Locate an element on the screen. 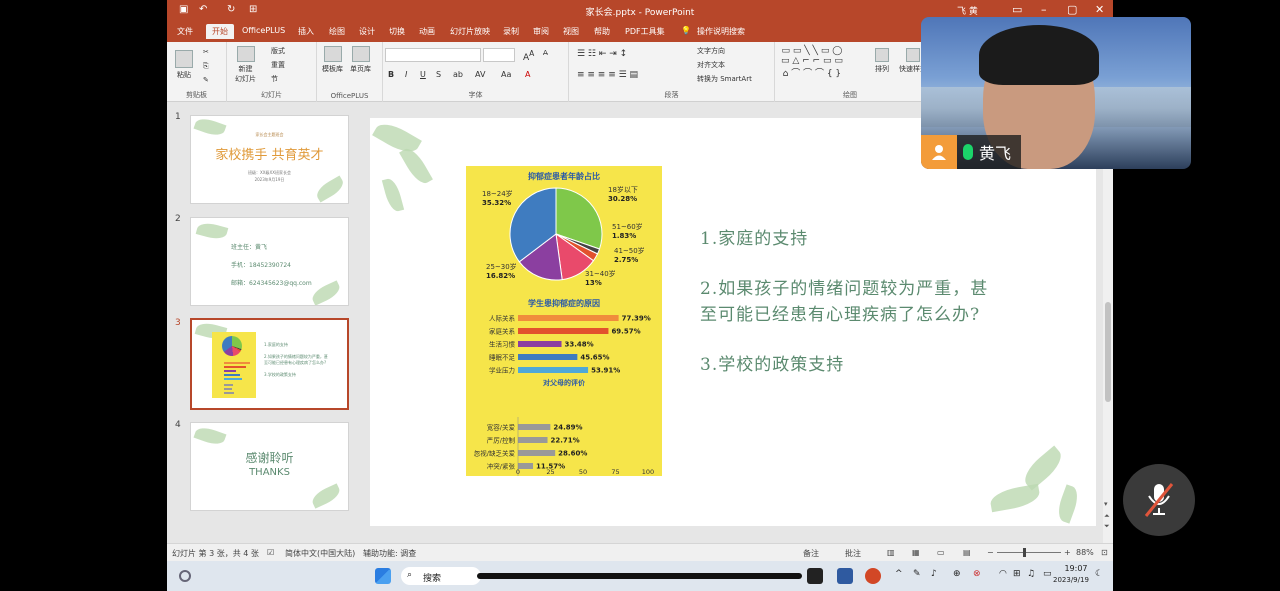 The width and height of the screenshot is (1280, 591). underline-button: U is located at coordinates (423, 74).